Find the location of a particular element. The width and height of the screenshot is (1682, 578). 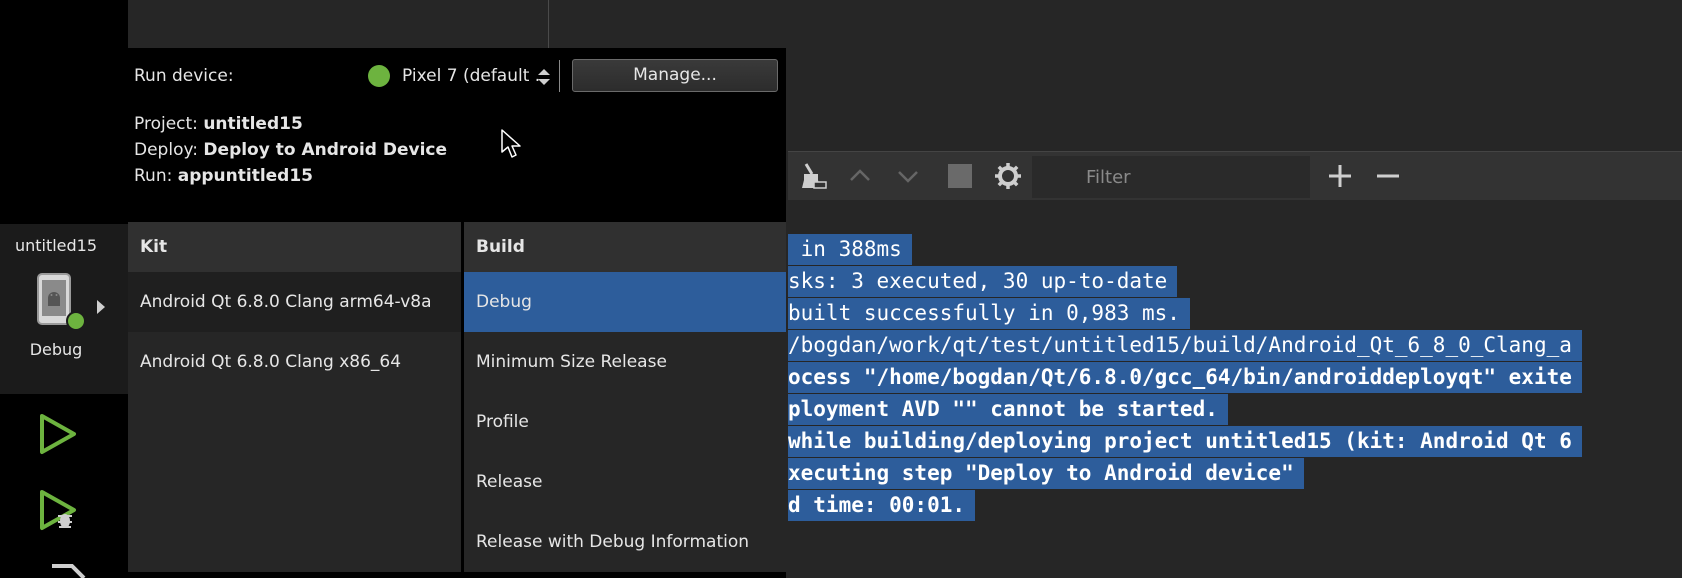

spinner-arrows-icon is located at coordinates (544, 77).